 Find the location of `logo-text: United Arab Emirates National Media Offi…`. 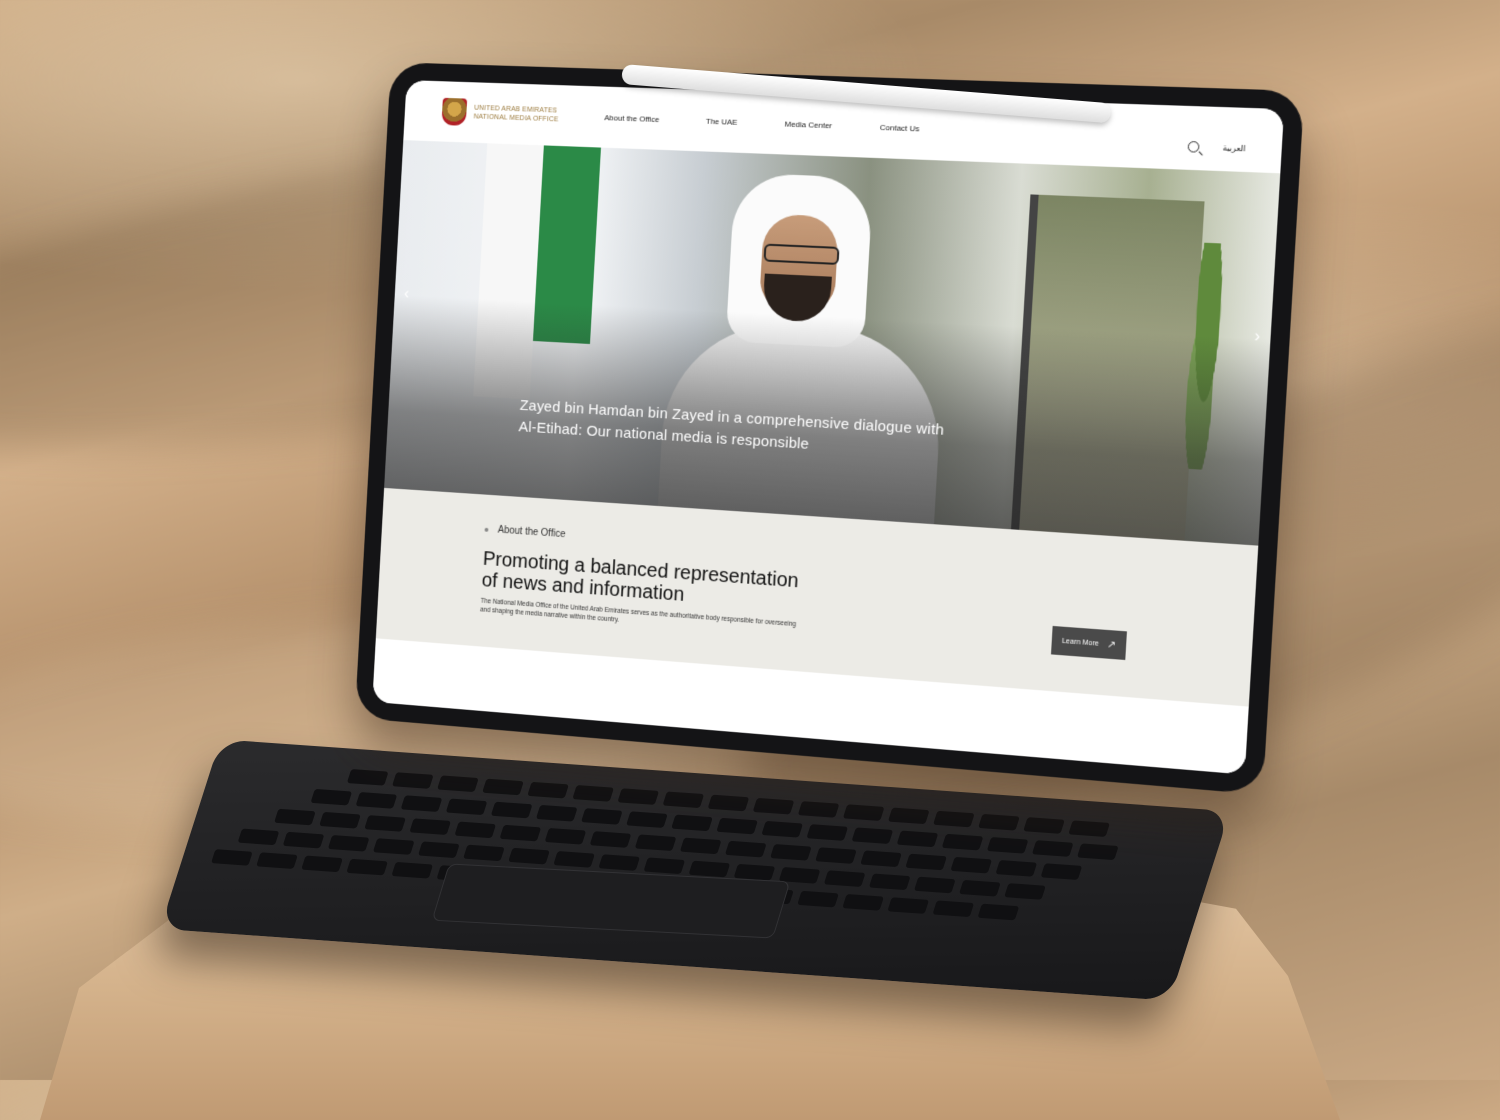

logo-text: United Arab Emirates National Media Offi… is located at coordinates (516, 114).